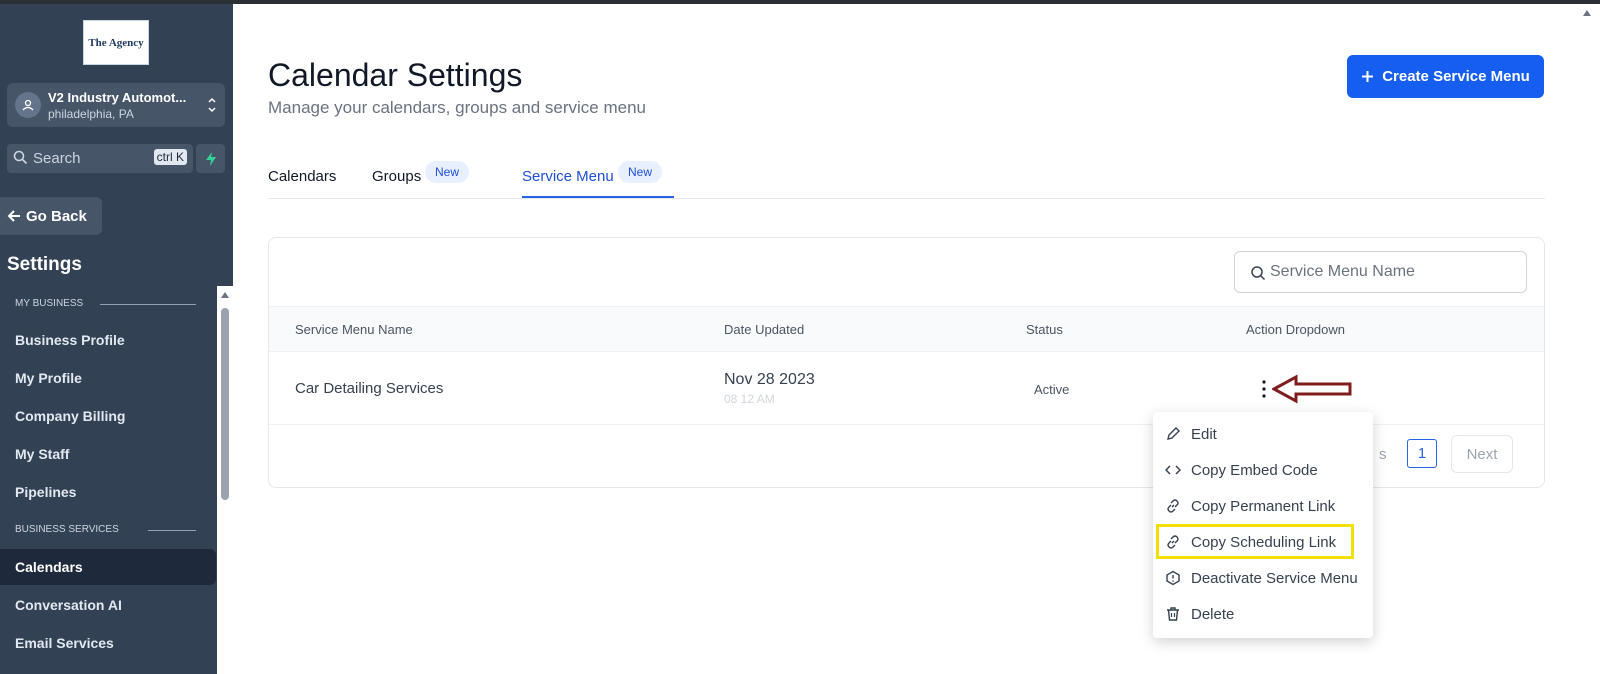  I want to click on search-placeholder: Search, so click(57, 158).